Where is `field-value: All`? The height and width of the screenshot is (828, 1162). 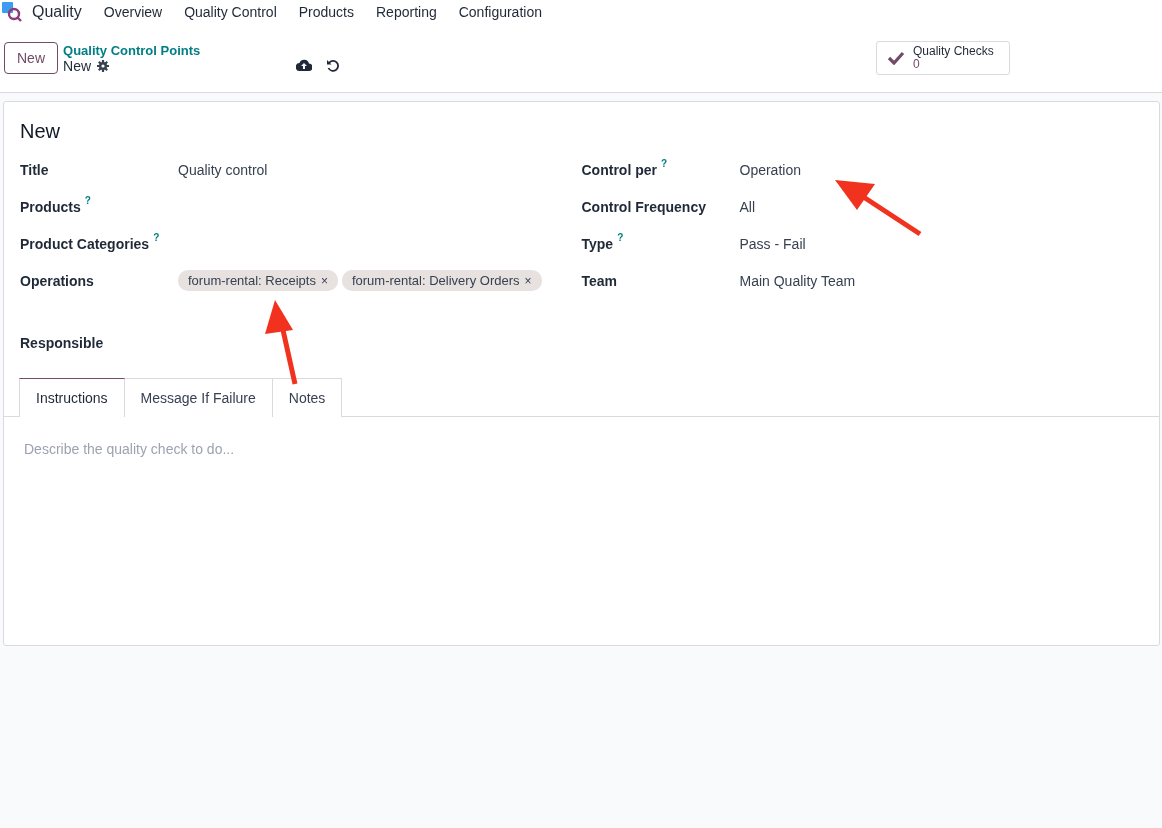
field-value: All is located at coordinates (747, 206).